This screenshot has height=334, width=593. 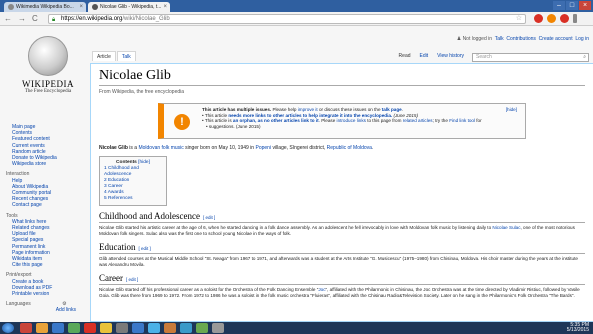 I want to click on browser-tab: Wikimedia Wikipedia Bo... ×, so click(x=45, y=7).